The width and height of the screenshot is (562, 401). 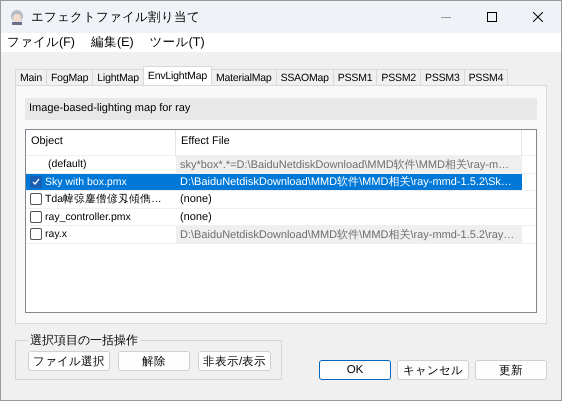 What do you see at coordinates (177, 75) in the screenshot?
I see `tab: EnvLightMap` at bounding box center [177, 75].